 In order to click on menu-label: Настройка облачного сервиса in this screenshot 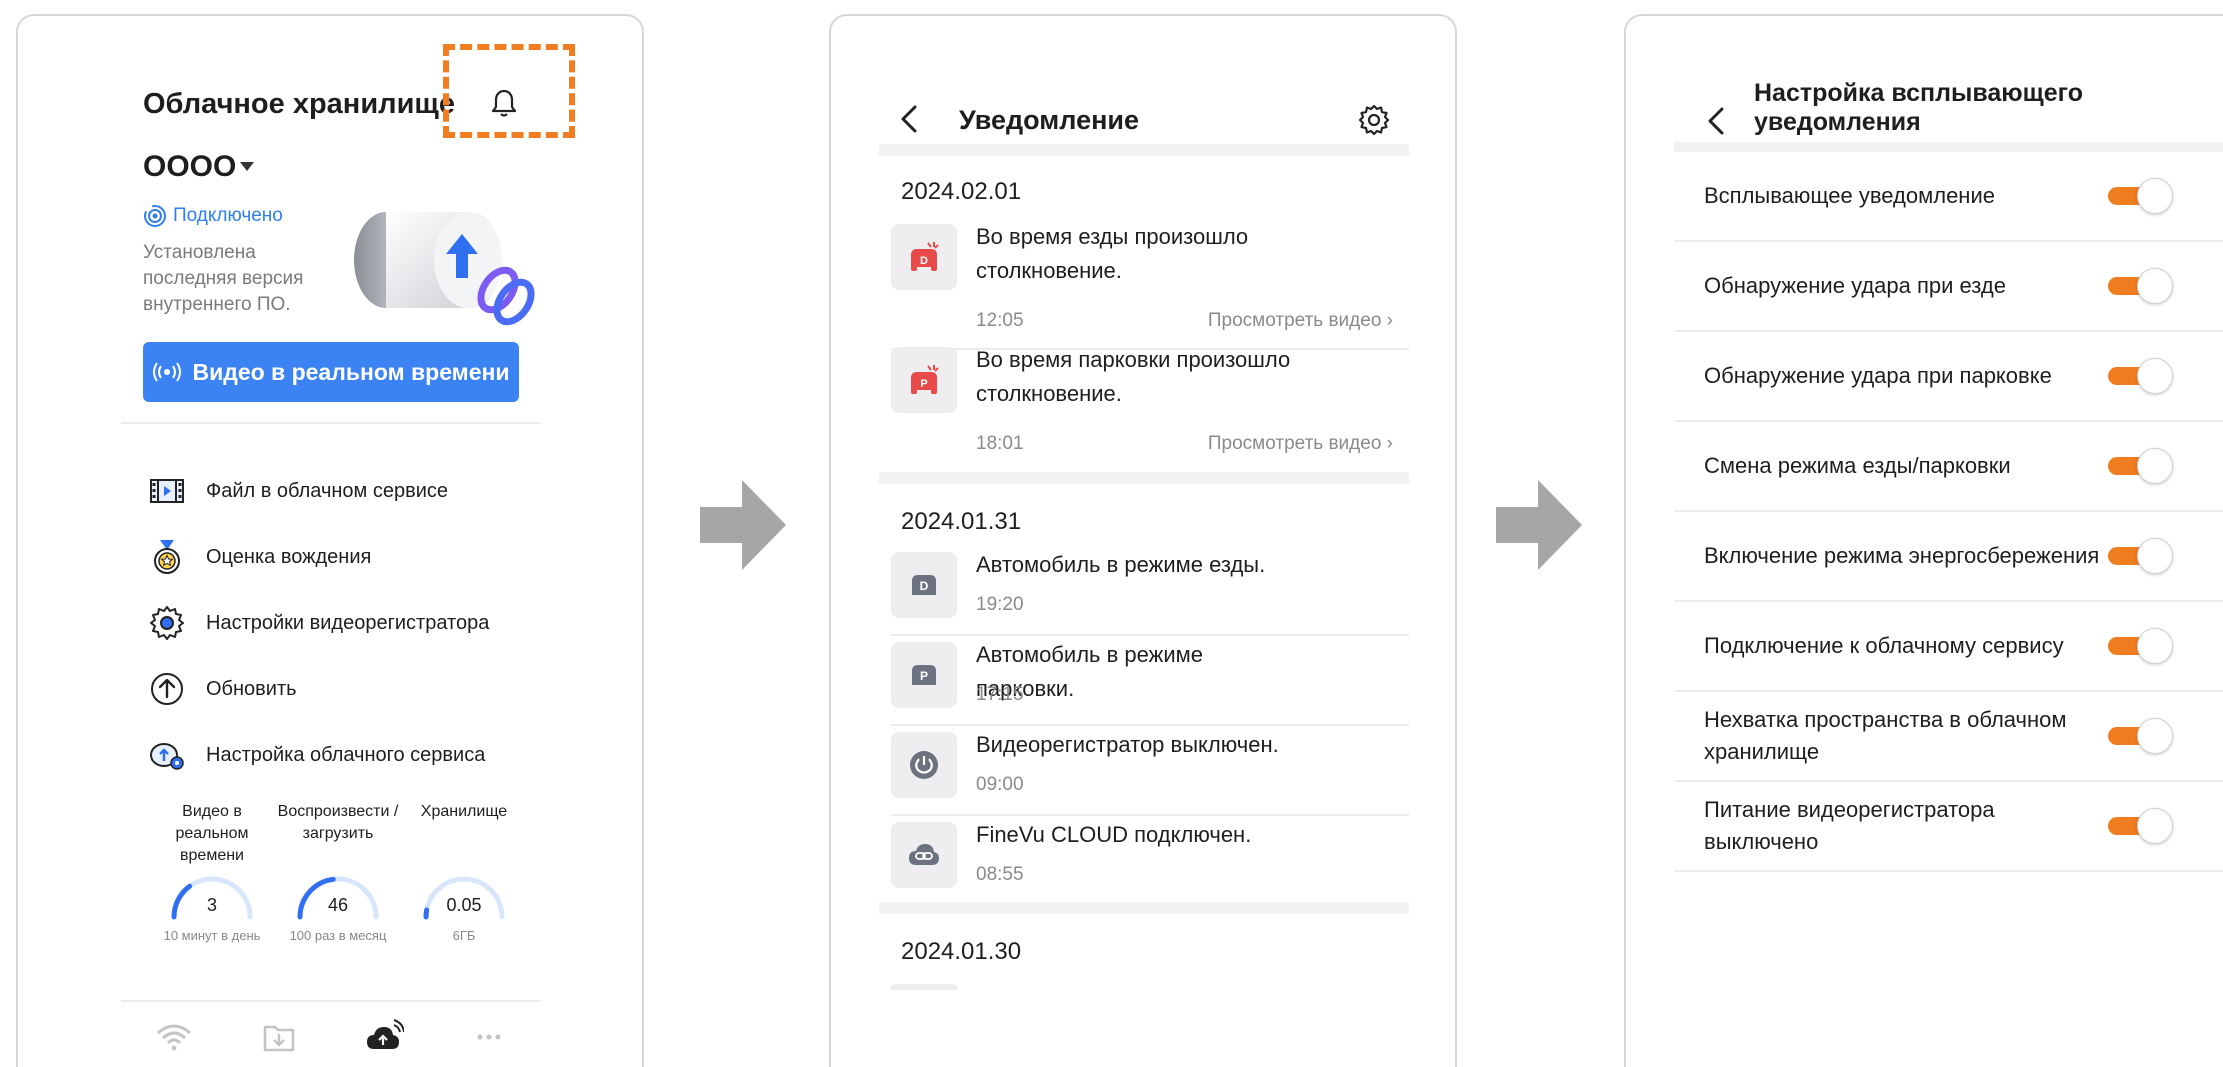, I will do `click(346, 754)`.